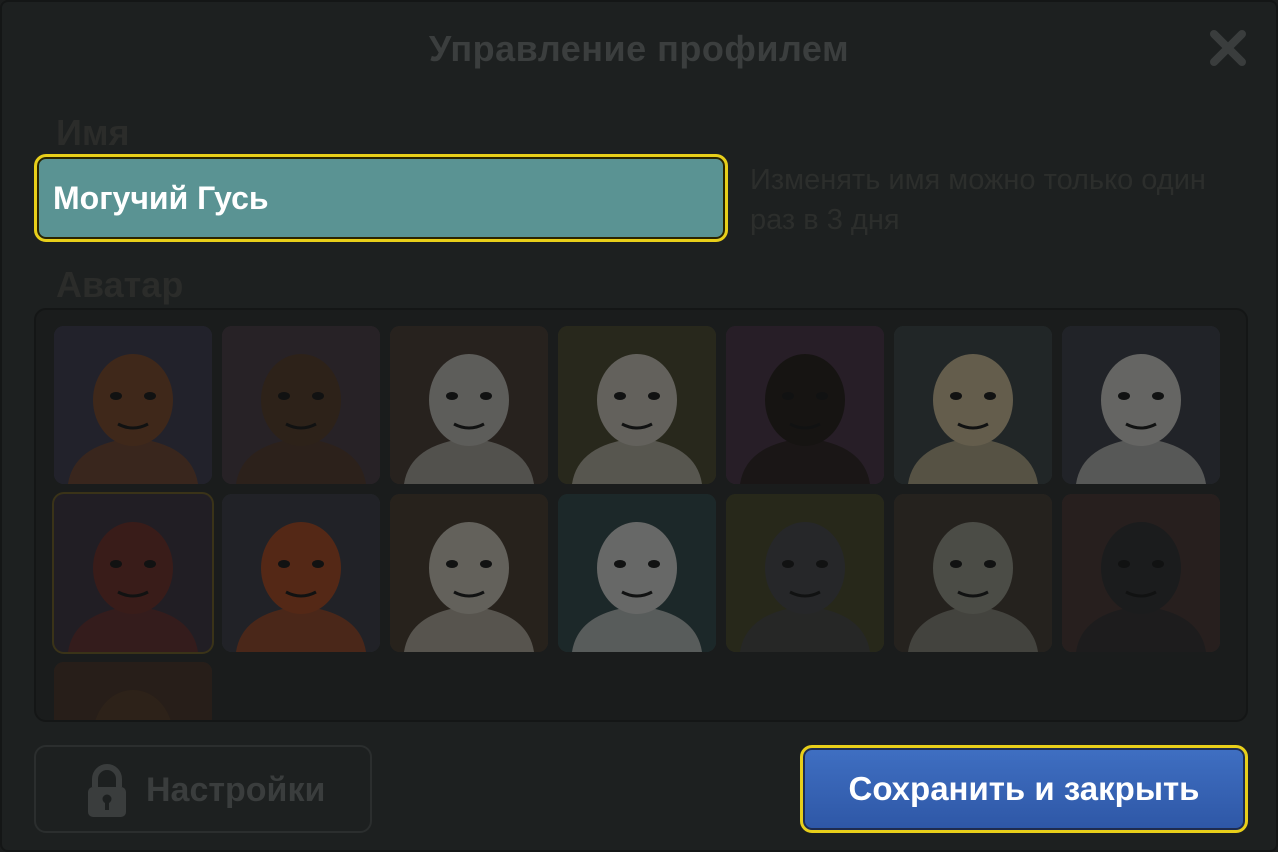 The width and height of the screenshot is (1278, 852). I want to click on avatar-astronaut, so click(469, 405).